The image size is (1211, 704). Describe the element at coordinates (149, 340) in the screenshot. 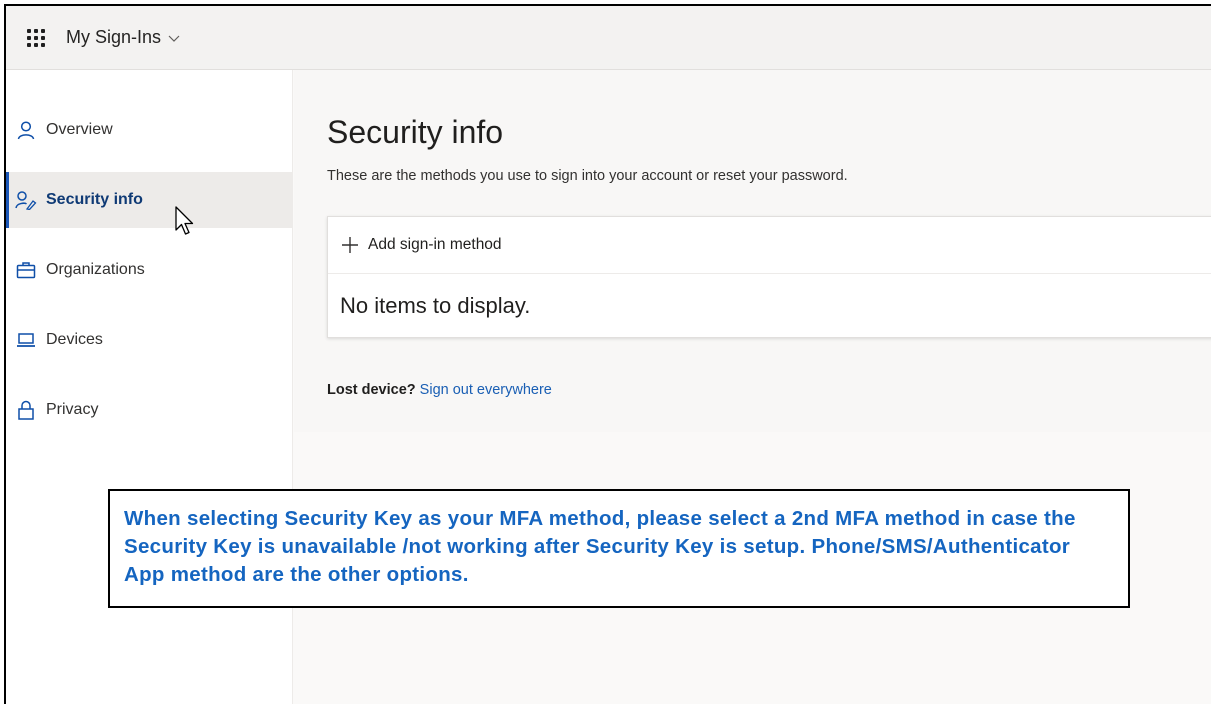

I see `sidebar-item-devices: Devices` at that location.